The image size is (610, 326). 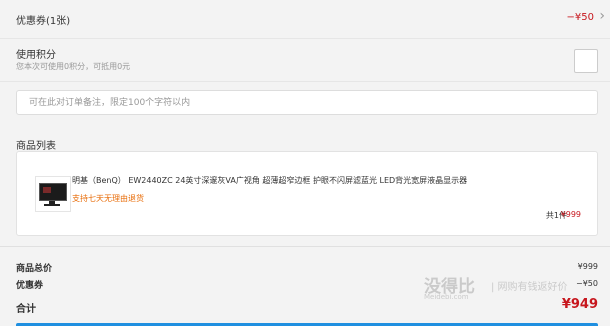 I want to click on watermark-slogan: | 网购有钱返好价, so click(x=529, y=287).